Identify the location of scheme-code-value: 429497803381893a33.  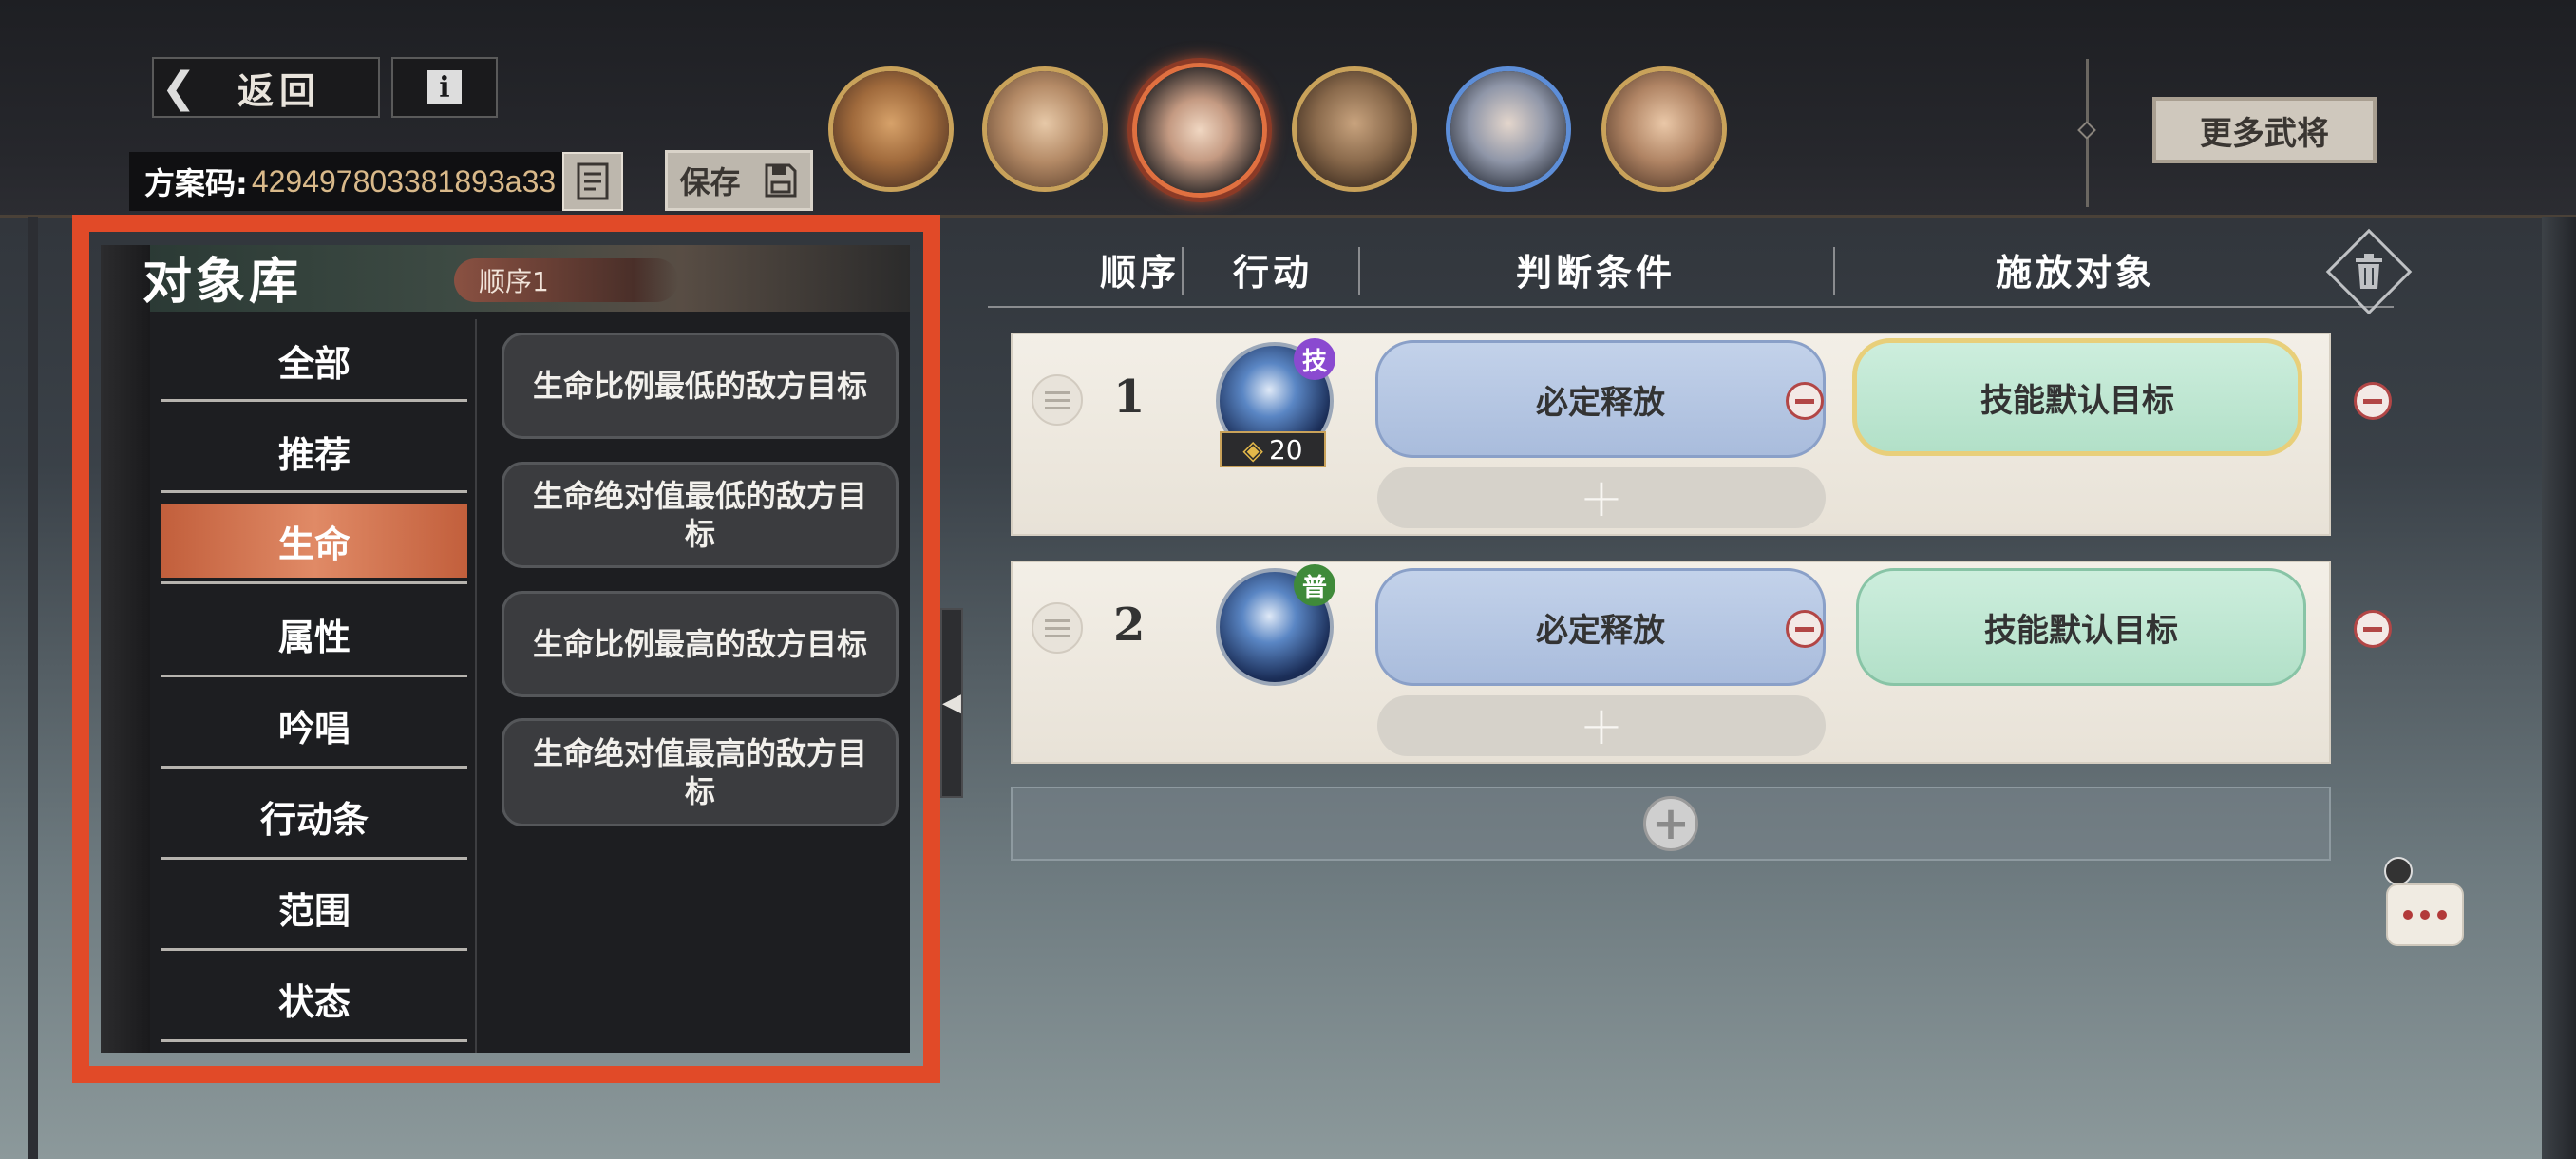
(404, 181).